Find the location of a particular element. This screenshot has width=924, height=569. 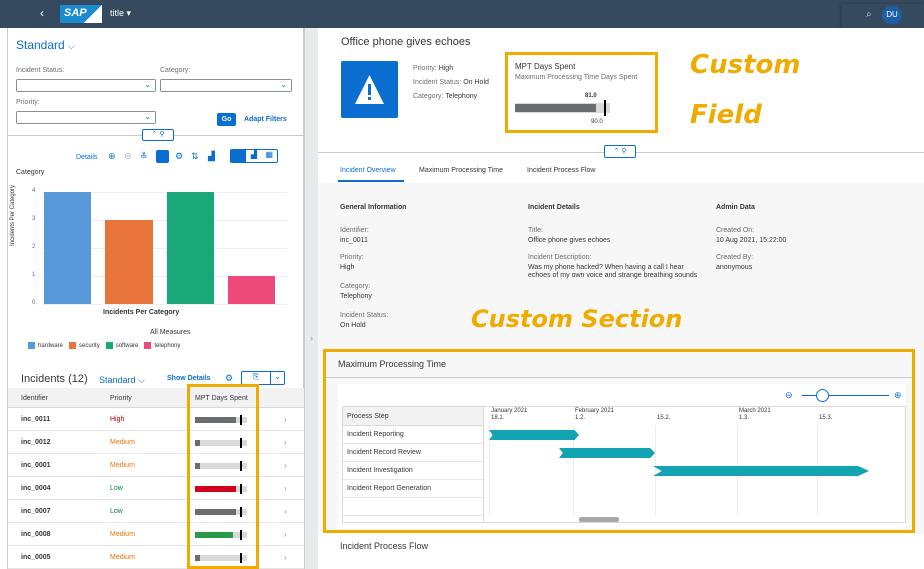

table-row: inc_0008 Medium › is located at coordinates (156, 534).